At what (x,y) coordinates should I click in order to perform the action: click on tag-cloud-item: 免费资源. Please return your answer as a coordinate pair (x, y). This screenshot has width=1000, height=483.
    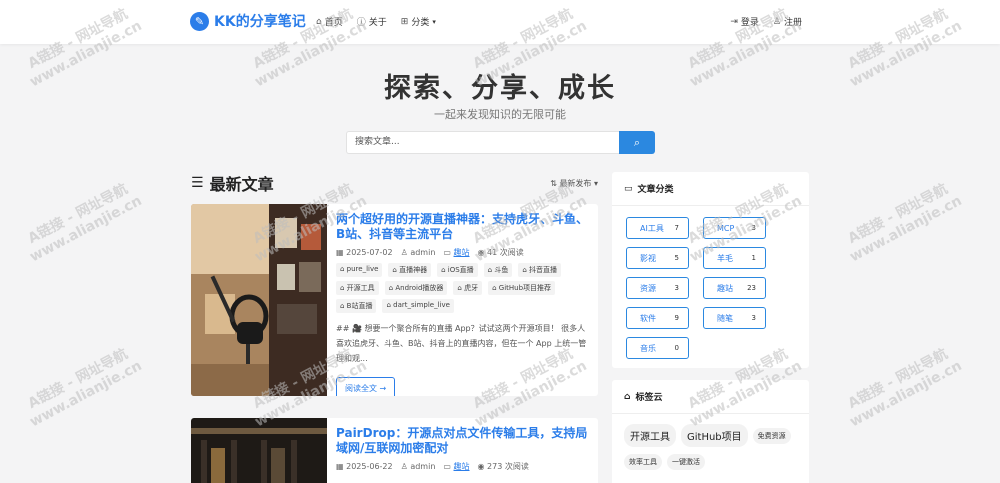
    Looking at the image, I should click on (771, 435).